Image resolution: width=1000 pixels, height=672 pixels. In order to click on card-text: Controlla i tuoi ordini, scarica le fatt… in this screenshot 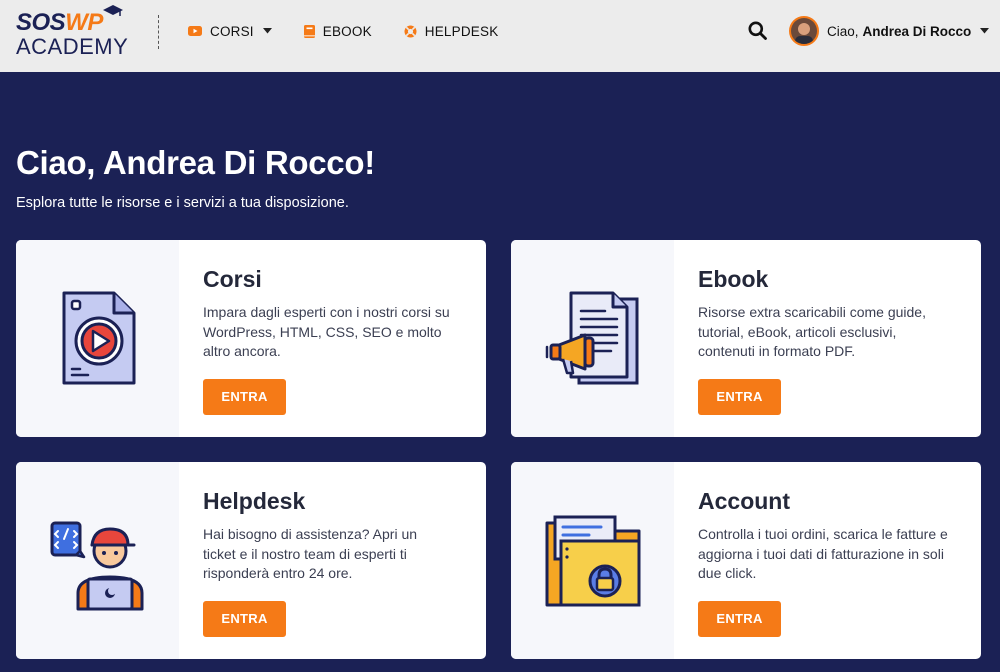, I will do `click(823, 553)`.